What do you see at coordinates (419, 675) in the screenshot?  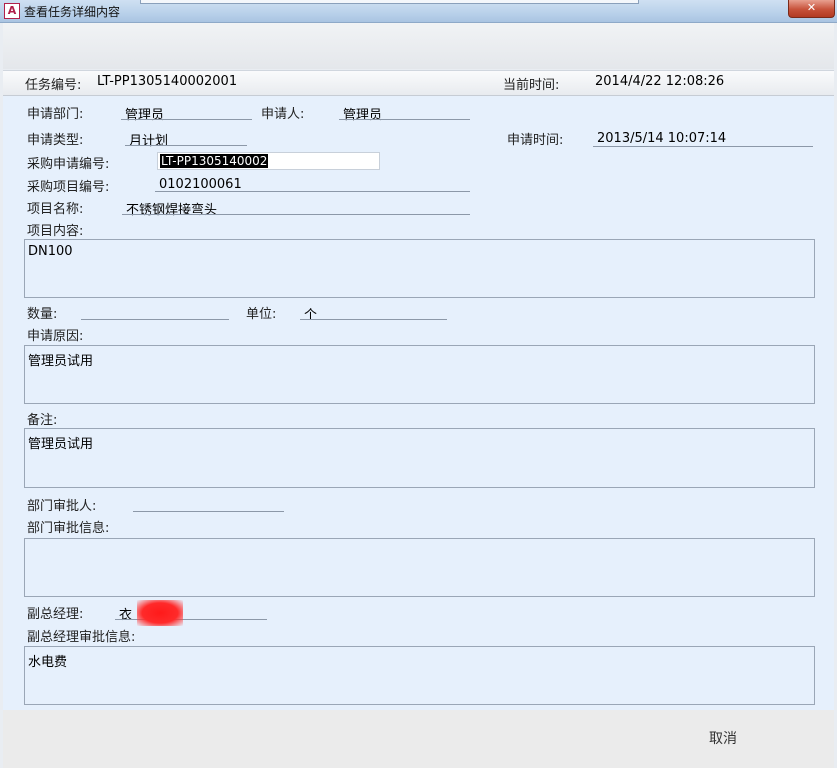 I see `vp-approval-info-textarea: 水电费` at bounding box center [419, 675].